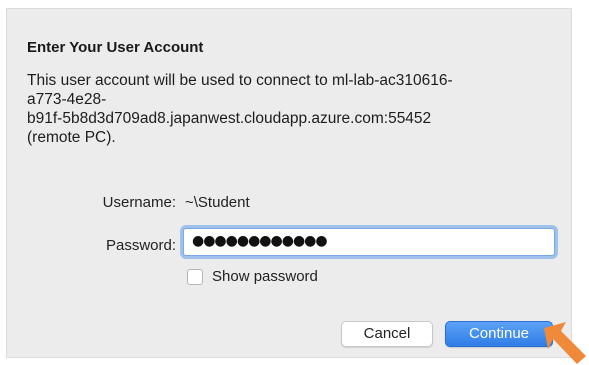 Image resolution: width=589 pixels, height=365 pixels. I want to click on continue-button: Continue, so click(499, 334).